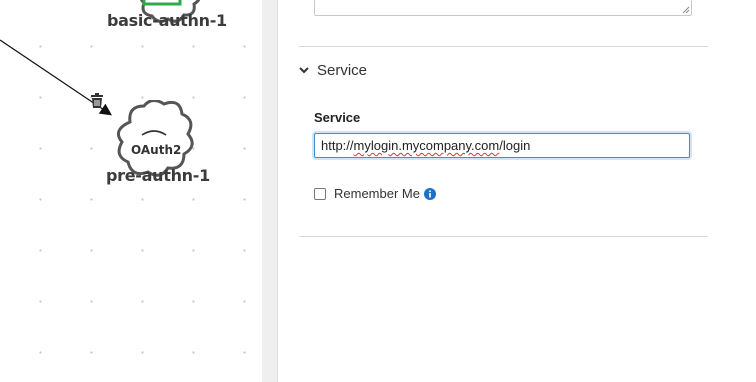 The width and height of the screenshot is (756, 382). I want to click on remember-me-row: Remember Me, so click(375, 193).